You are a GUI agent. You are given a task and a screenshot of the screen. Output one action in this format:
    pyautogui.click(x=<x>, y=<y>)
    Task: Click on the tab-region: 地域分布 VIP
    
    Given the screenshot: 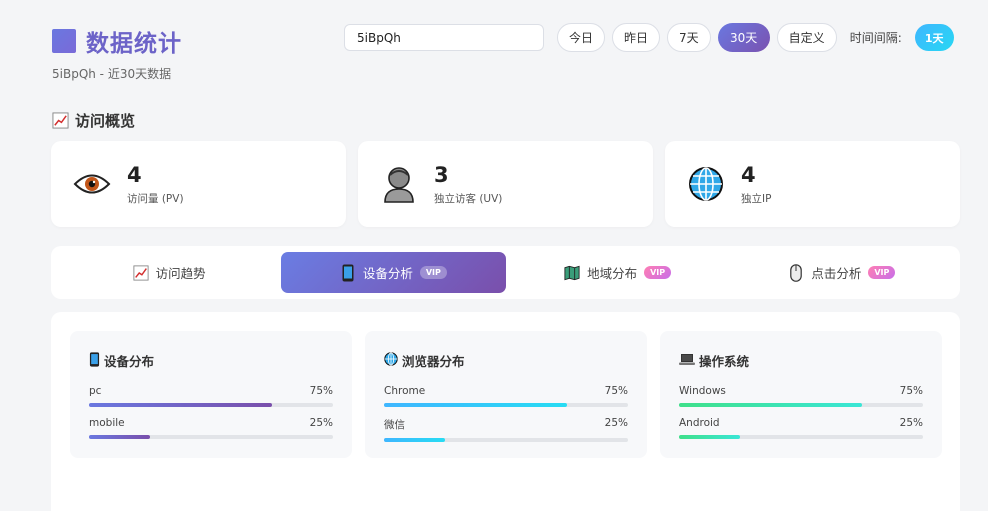 What is the action you would take?
    pyautogui.click(x=618, y=272)
    